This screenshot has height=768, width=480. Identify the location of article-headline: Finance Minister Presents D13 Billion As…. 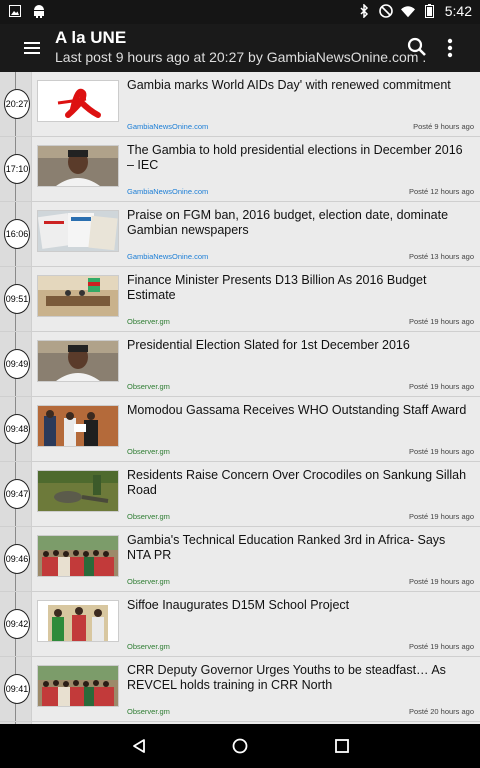
(299, 288).